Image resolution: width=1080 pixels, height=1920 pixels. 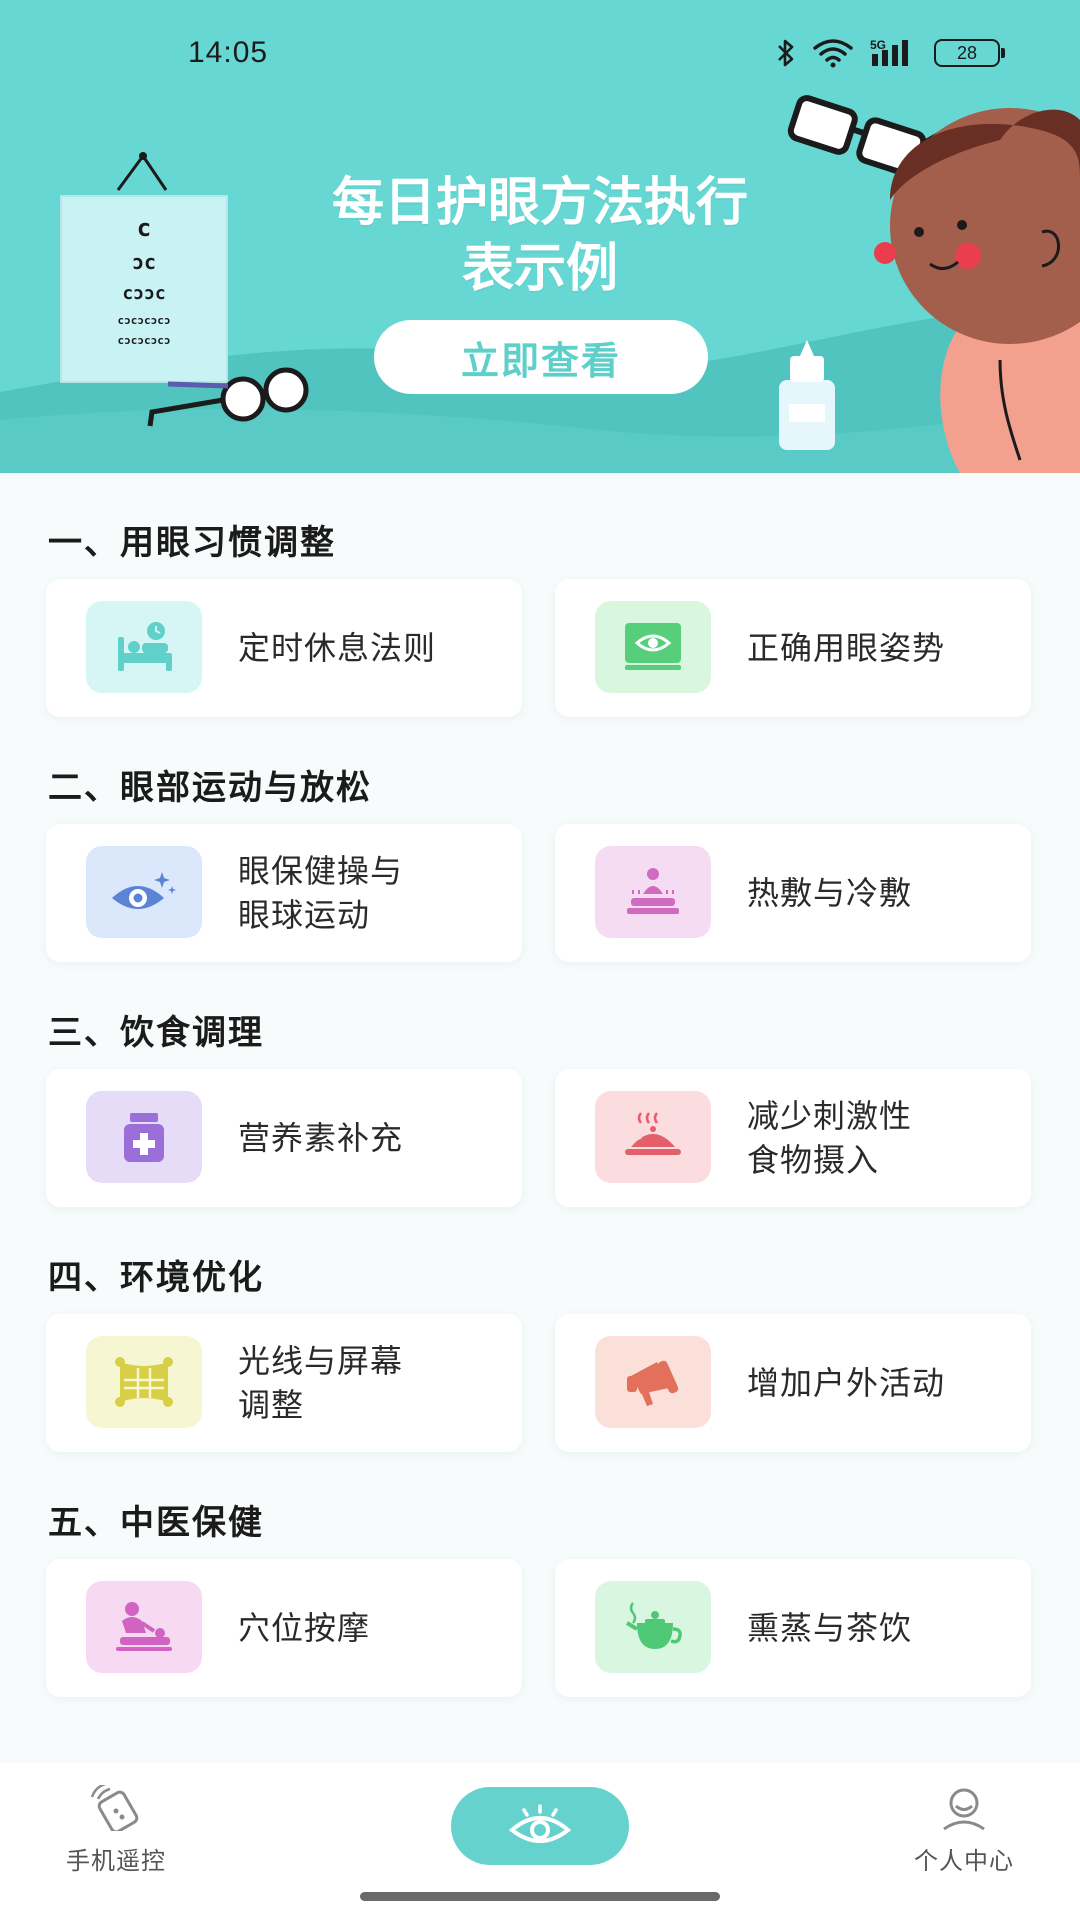 I want to click on card-nutrients: 营养素补充, so click(x=284, y=1138).